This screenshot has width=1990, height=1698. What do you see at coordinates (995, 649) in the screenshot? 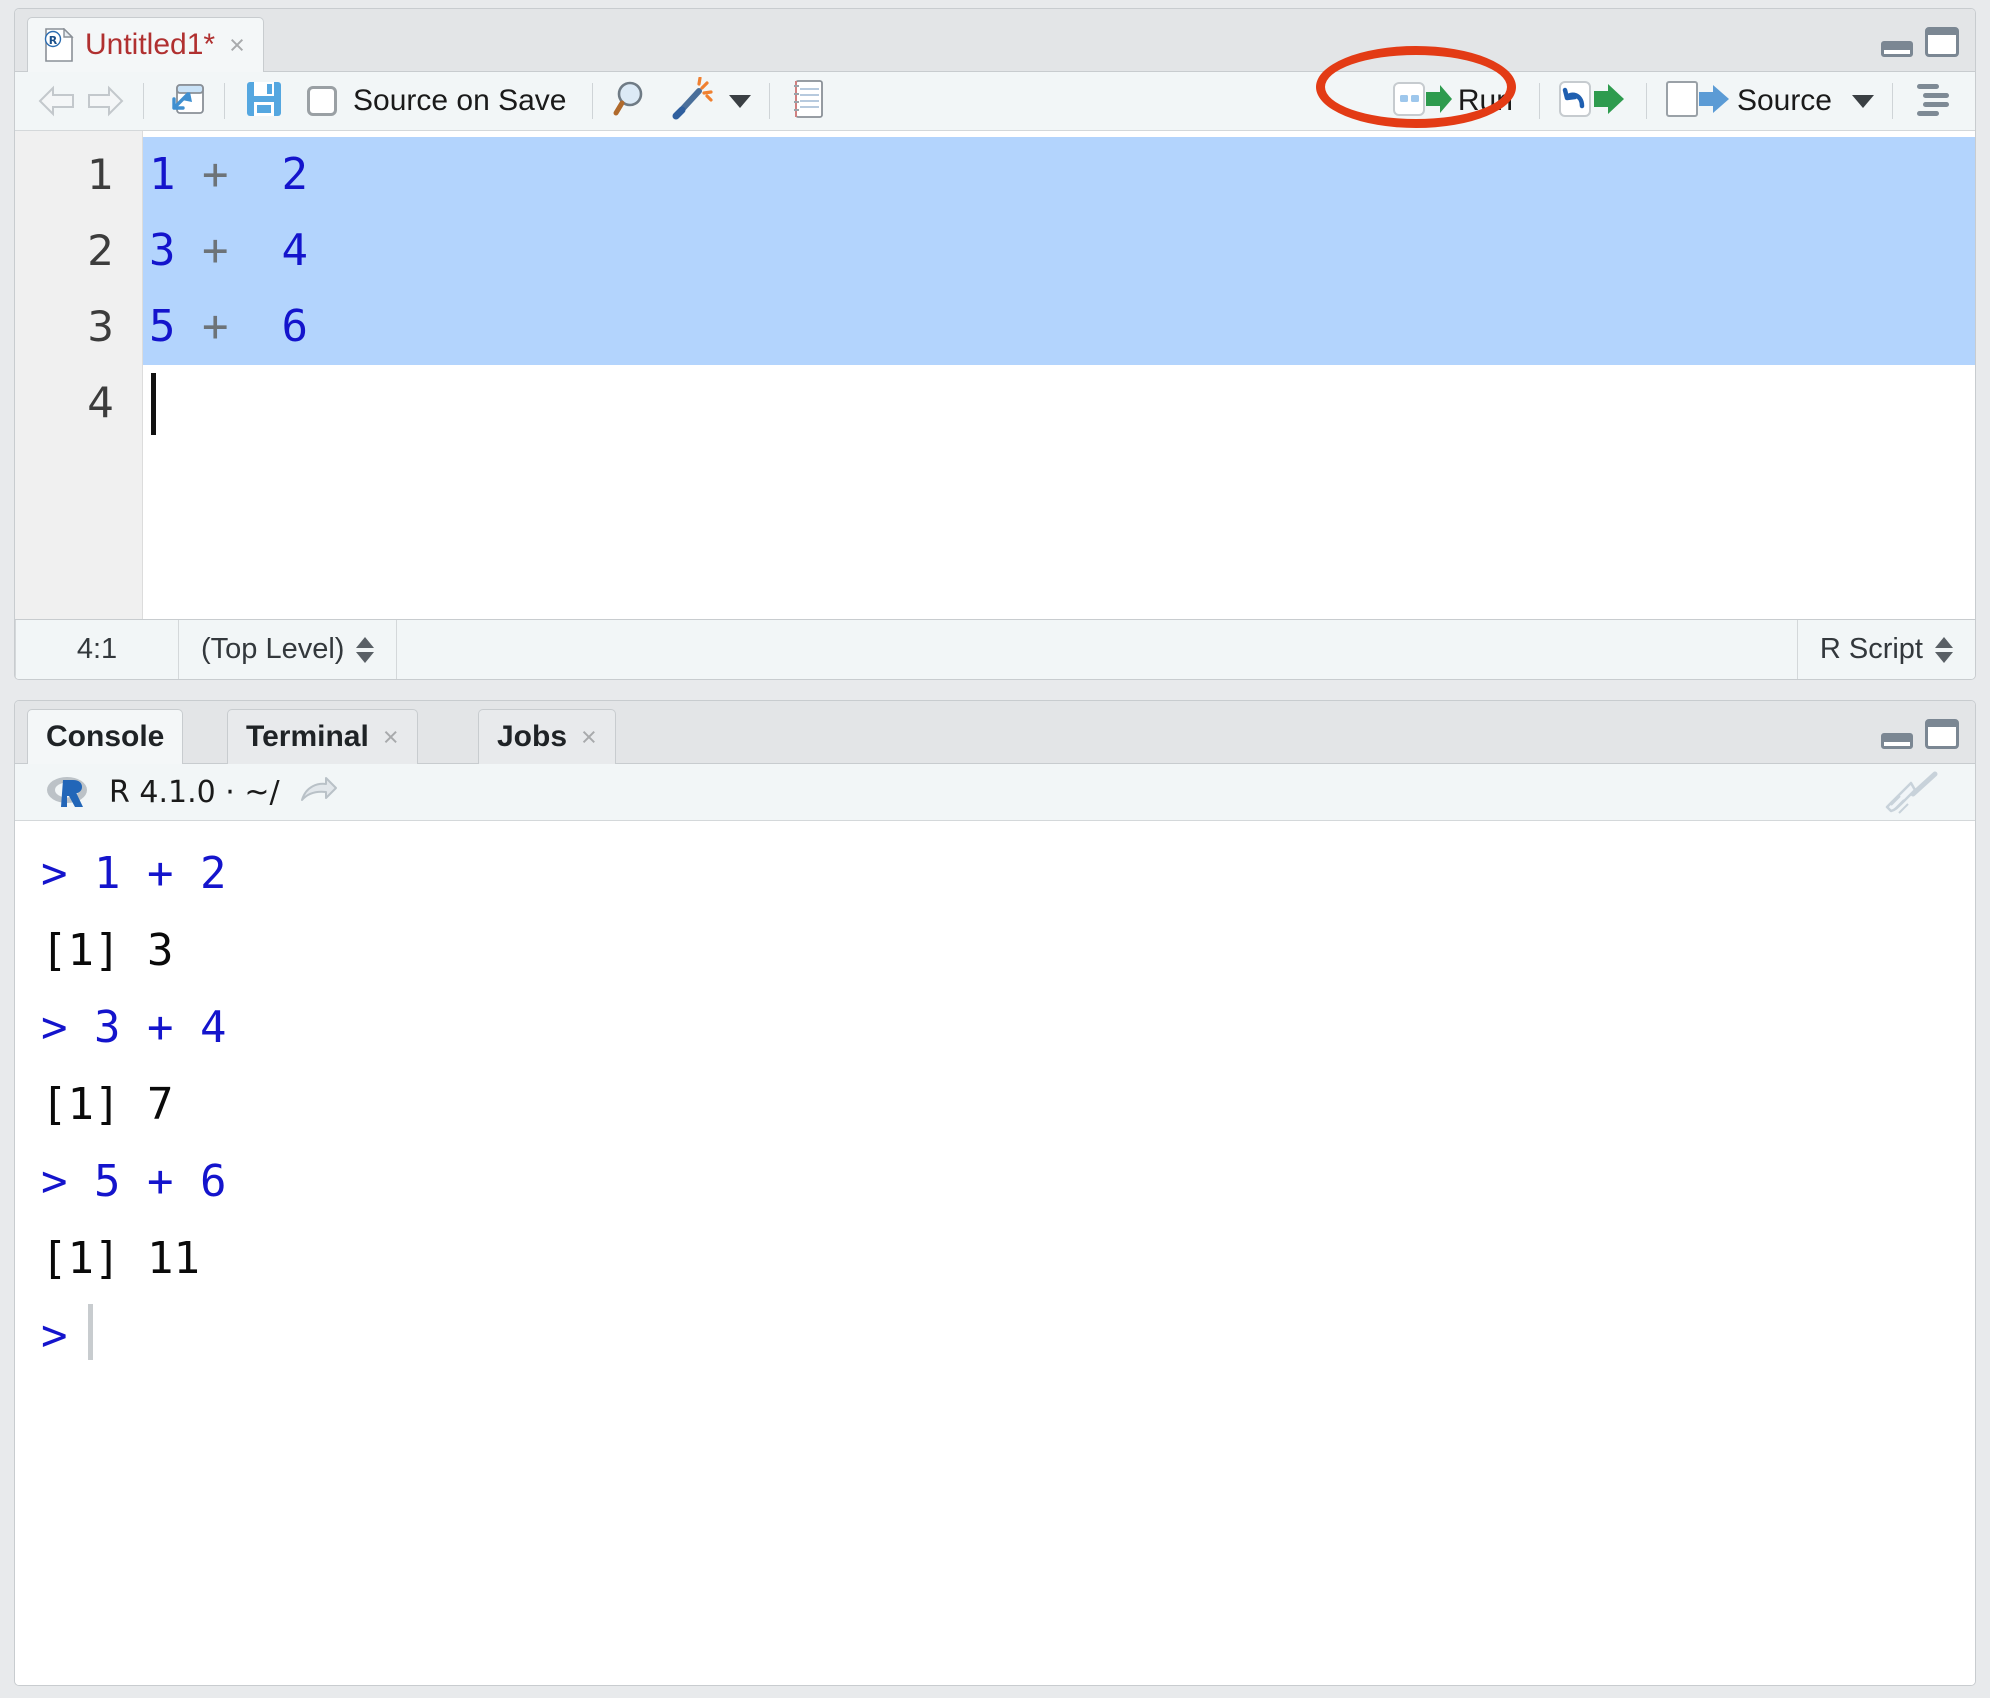
I see `editor-status-bar: 4:1 (Top Level) R Script` at bounding box center [995, 649].